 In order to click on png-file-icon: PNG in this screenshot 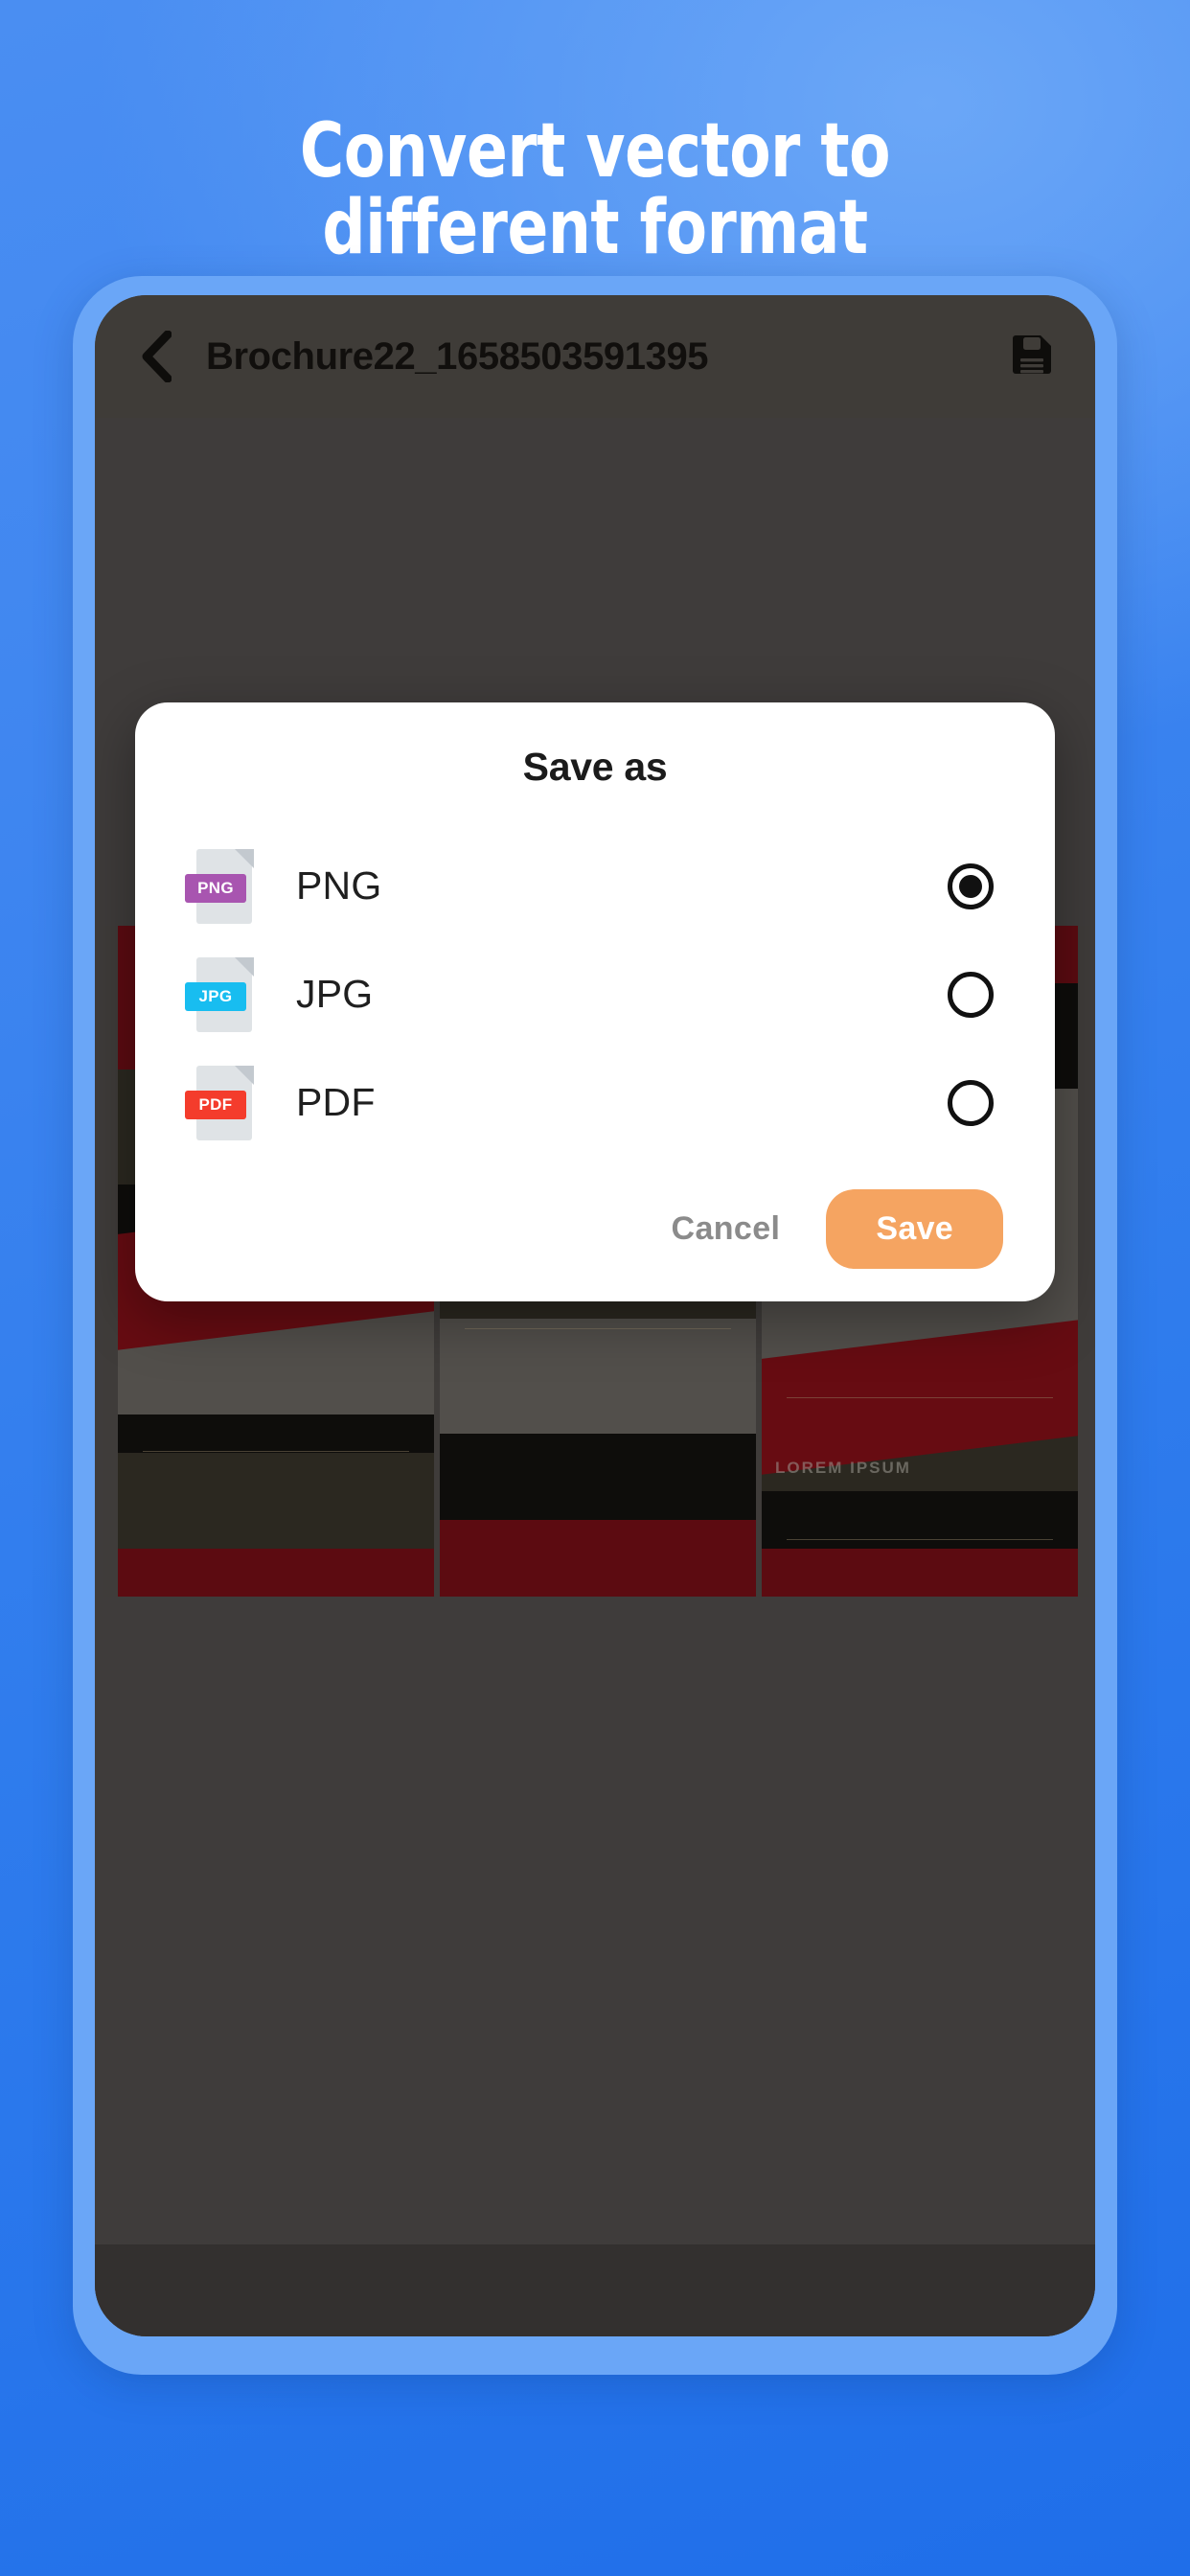, I will do `click(220, 886)`.